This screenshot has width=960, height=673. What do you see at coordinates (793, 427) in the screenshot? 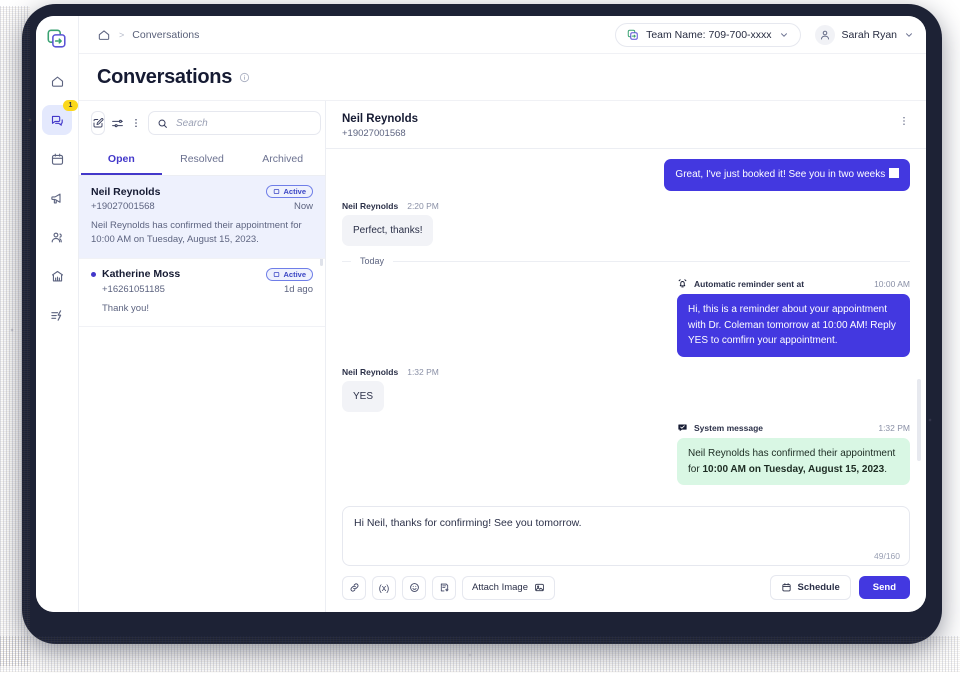
I see `message-meta: System message 1:32 PM` at bounding box center [793, 427].